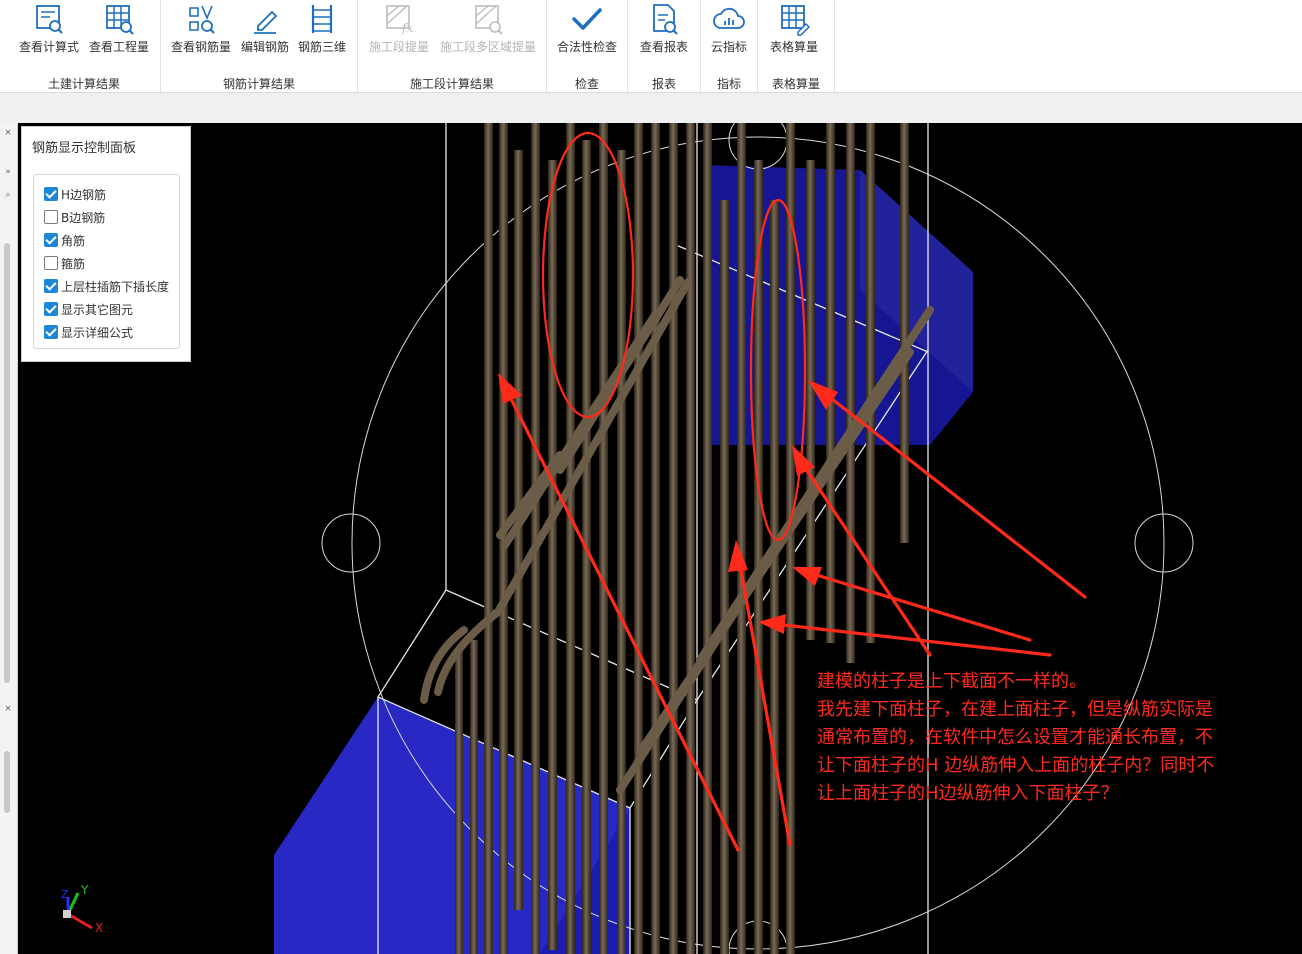  What do you see at coordinates (351, 543) in the screenshot?
I see `left-handle-circle` at bounding box center [351, 543].